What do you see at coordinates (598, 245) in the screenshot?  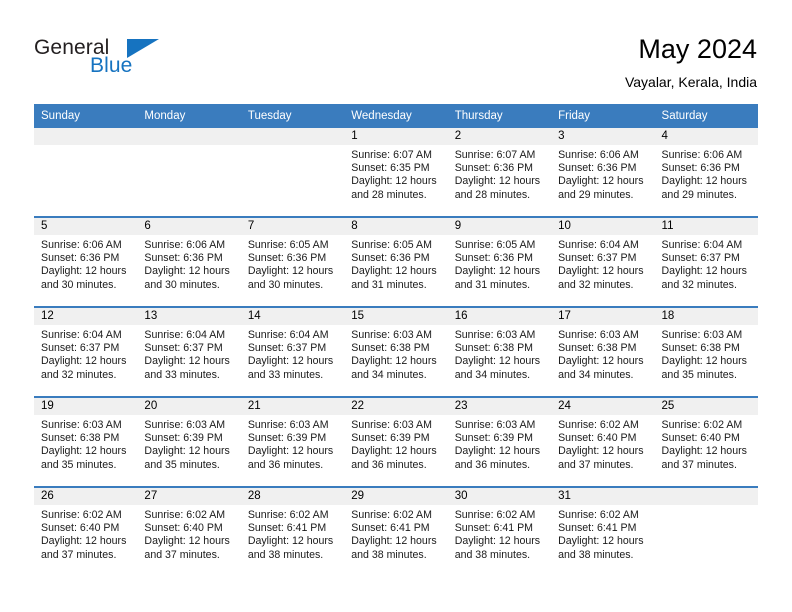 I see `sunrise-text: Sunrise: 6:04 AM` at bounding box center [598, 245].